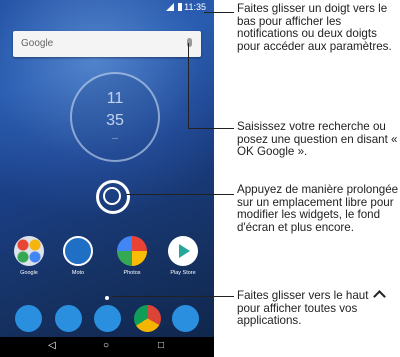 Image resolution: width=400 pixels, height=357 pixels. I want to click on back-button: ◁, so click(52, 345).